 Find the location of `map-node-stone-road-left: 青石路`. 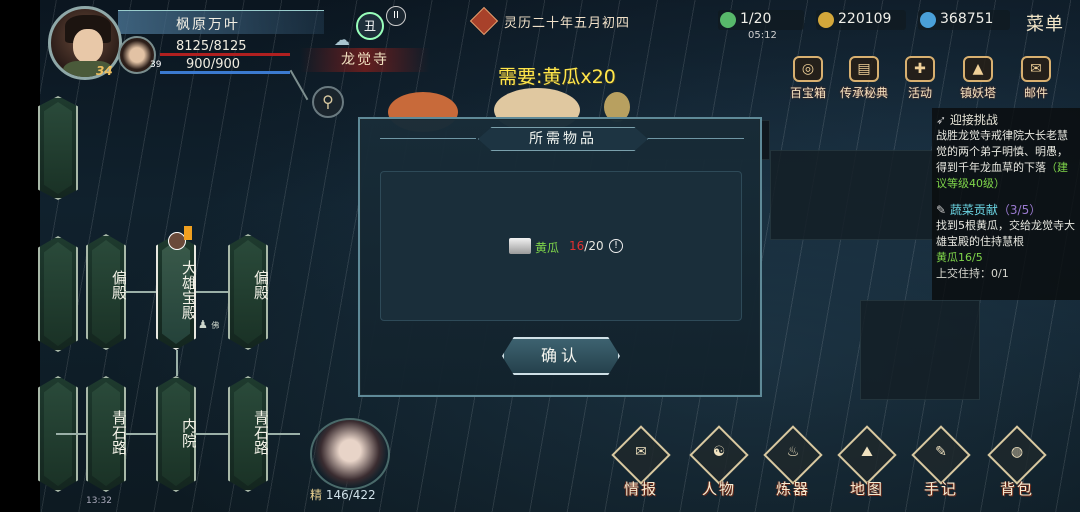

map-node-stone-road-left: 青石路 is located at coordinates (106, 434).